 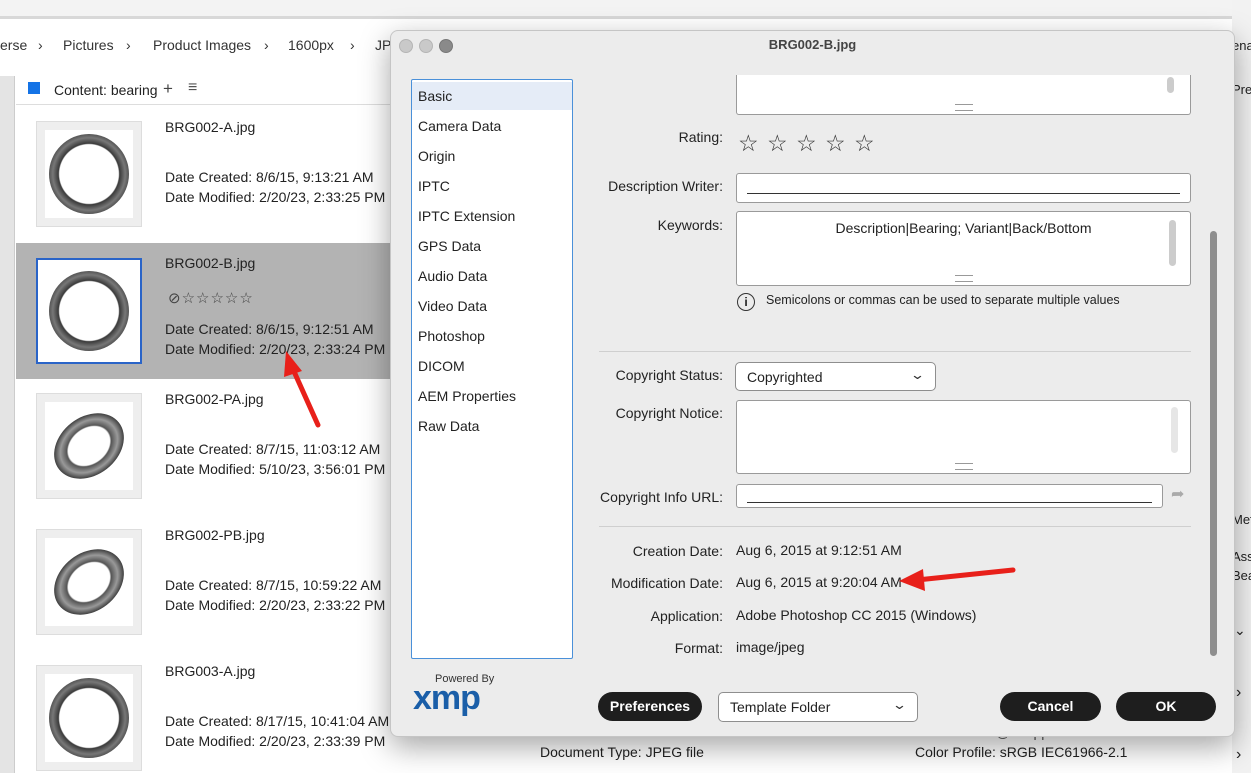 I want to click on creation-date-value: Aug 6, 2015 at 9:12:51 AM, so click(x=819, y=550).